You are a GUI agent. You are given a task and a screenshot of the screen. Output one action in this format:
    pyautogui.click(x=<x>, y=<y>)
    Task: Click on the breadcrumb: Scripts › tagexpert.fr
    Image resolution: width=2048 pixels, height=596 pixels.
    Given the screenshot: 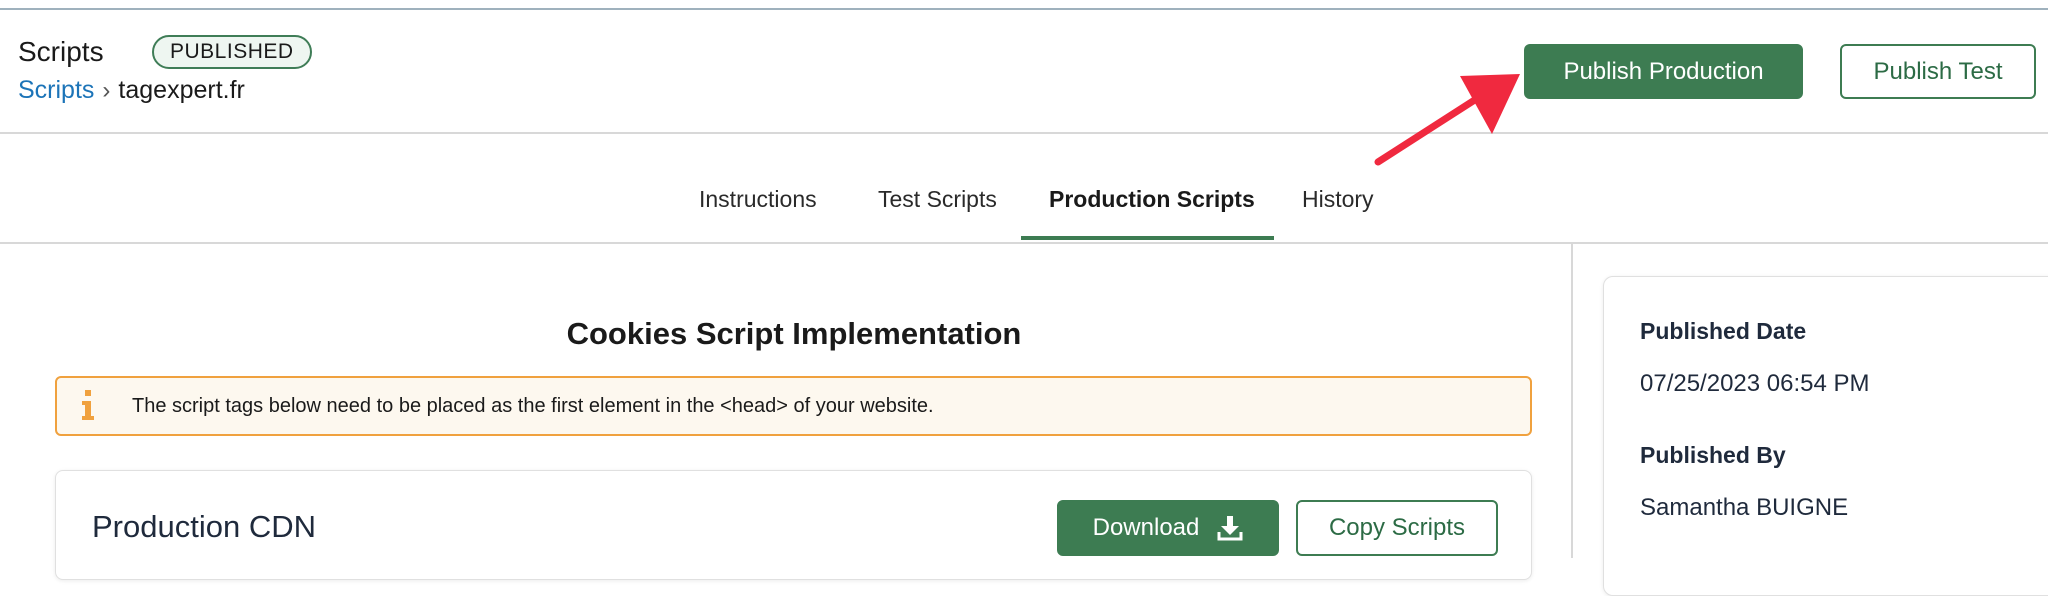 What is the action you would take?
    pyautogui.click(x=131, y=90)
    